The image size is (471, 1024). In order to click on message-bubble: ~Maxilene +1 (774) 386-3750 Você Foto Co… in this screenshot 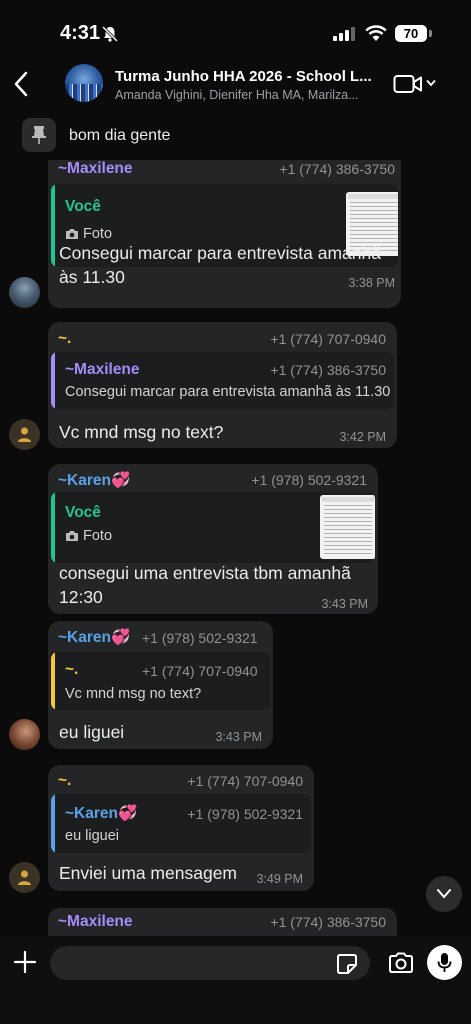, I will do `click(224, 234)`.